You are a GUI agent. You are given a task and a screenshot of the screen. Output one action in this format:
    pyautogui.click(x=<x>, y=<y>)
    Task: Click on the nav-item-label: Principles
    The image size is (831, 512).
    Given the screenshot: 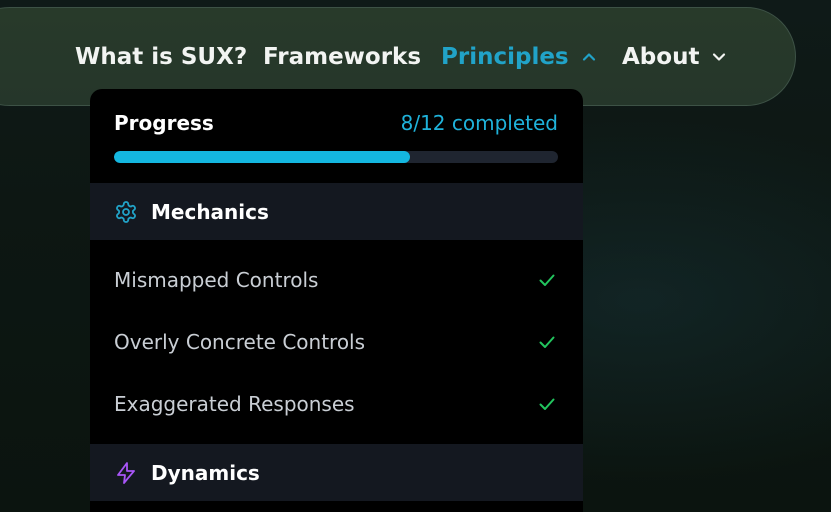 What is the action you would take?
    pyautogui.click(x=505, y=57)
    